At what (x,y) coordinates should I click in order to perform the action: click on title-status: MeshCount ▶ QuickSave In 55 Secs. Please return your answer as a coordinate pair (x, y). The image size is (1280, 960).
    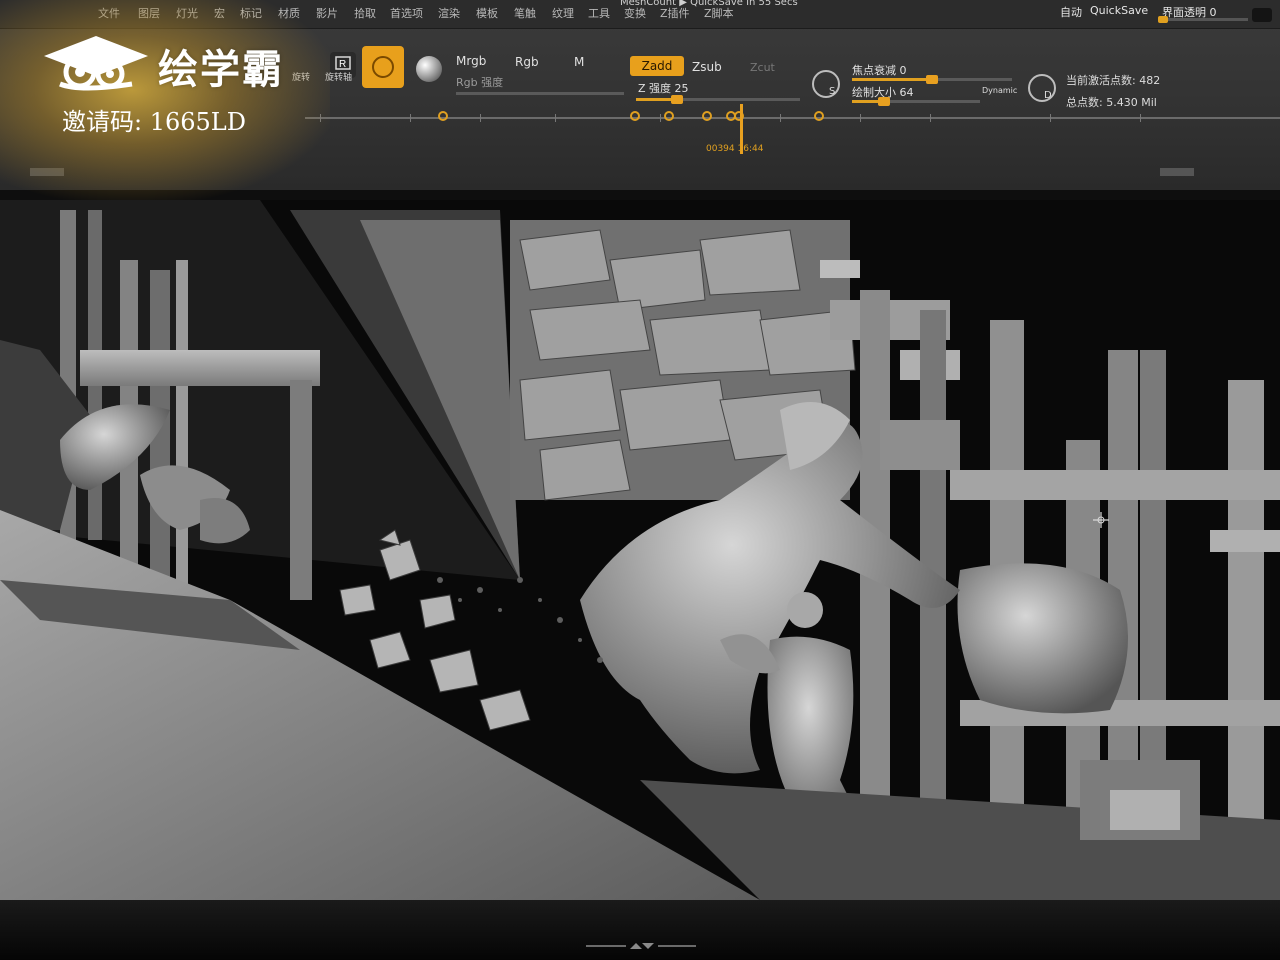
    Looking at the image, I should click on (709, 4).